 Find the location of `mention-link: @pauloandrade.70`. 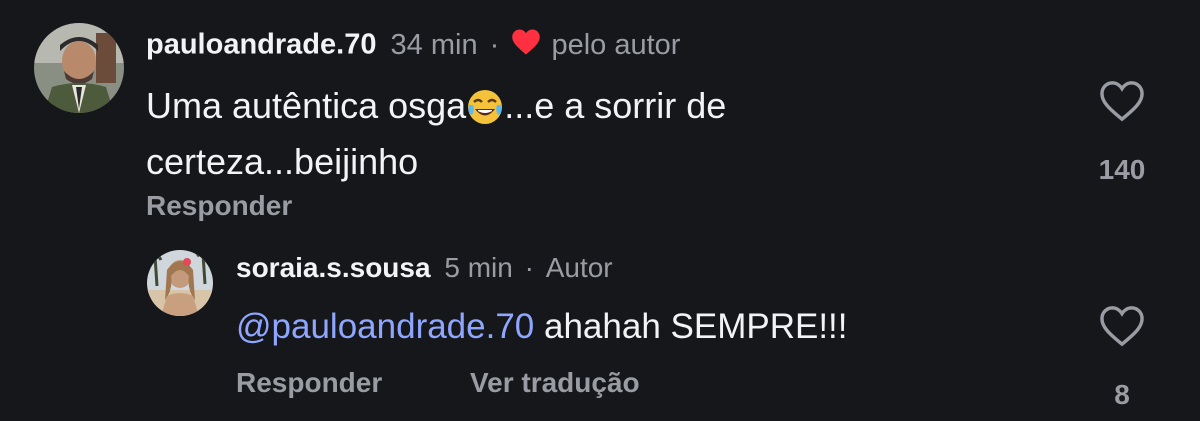

mention-link: @pauloandrade.70 is located at coordinates (385, 326).